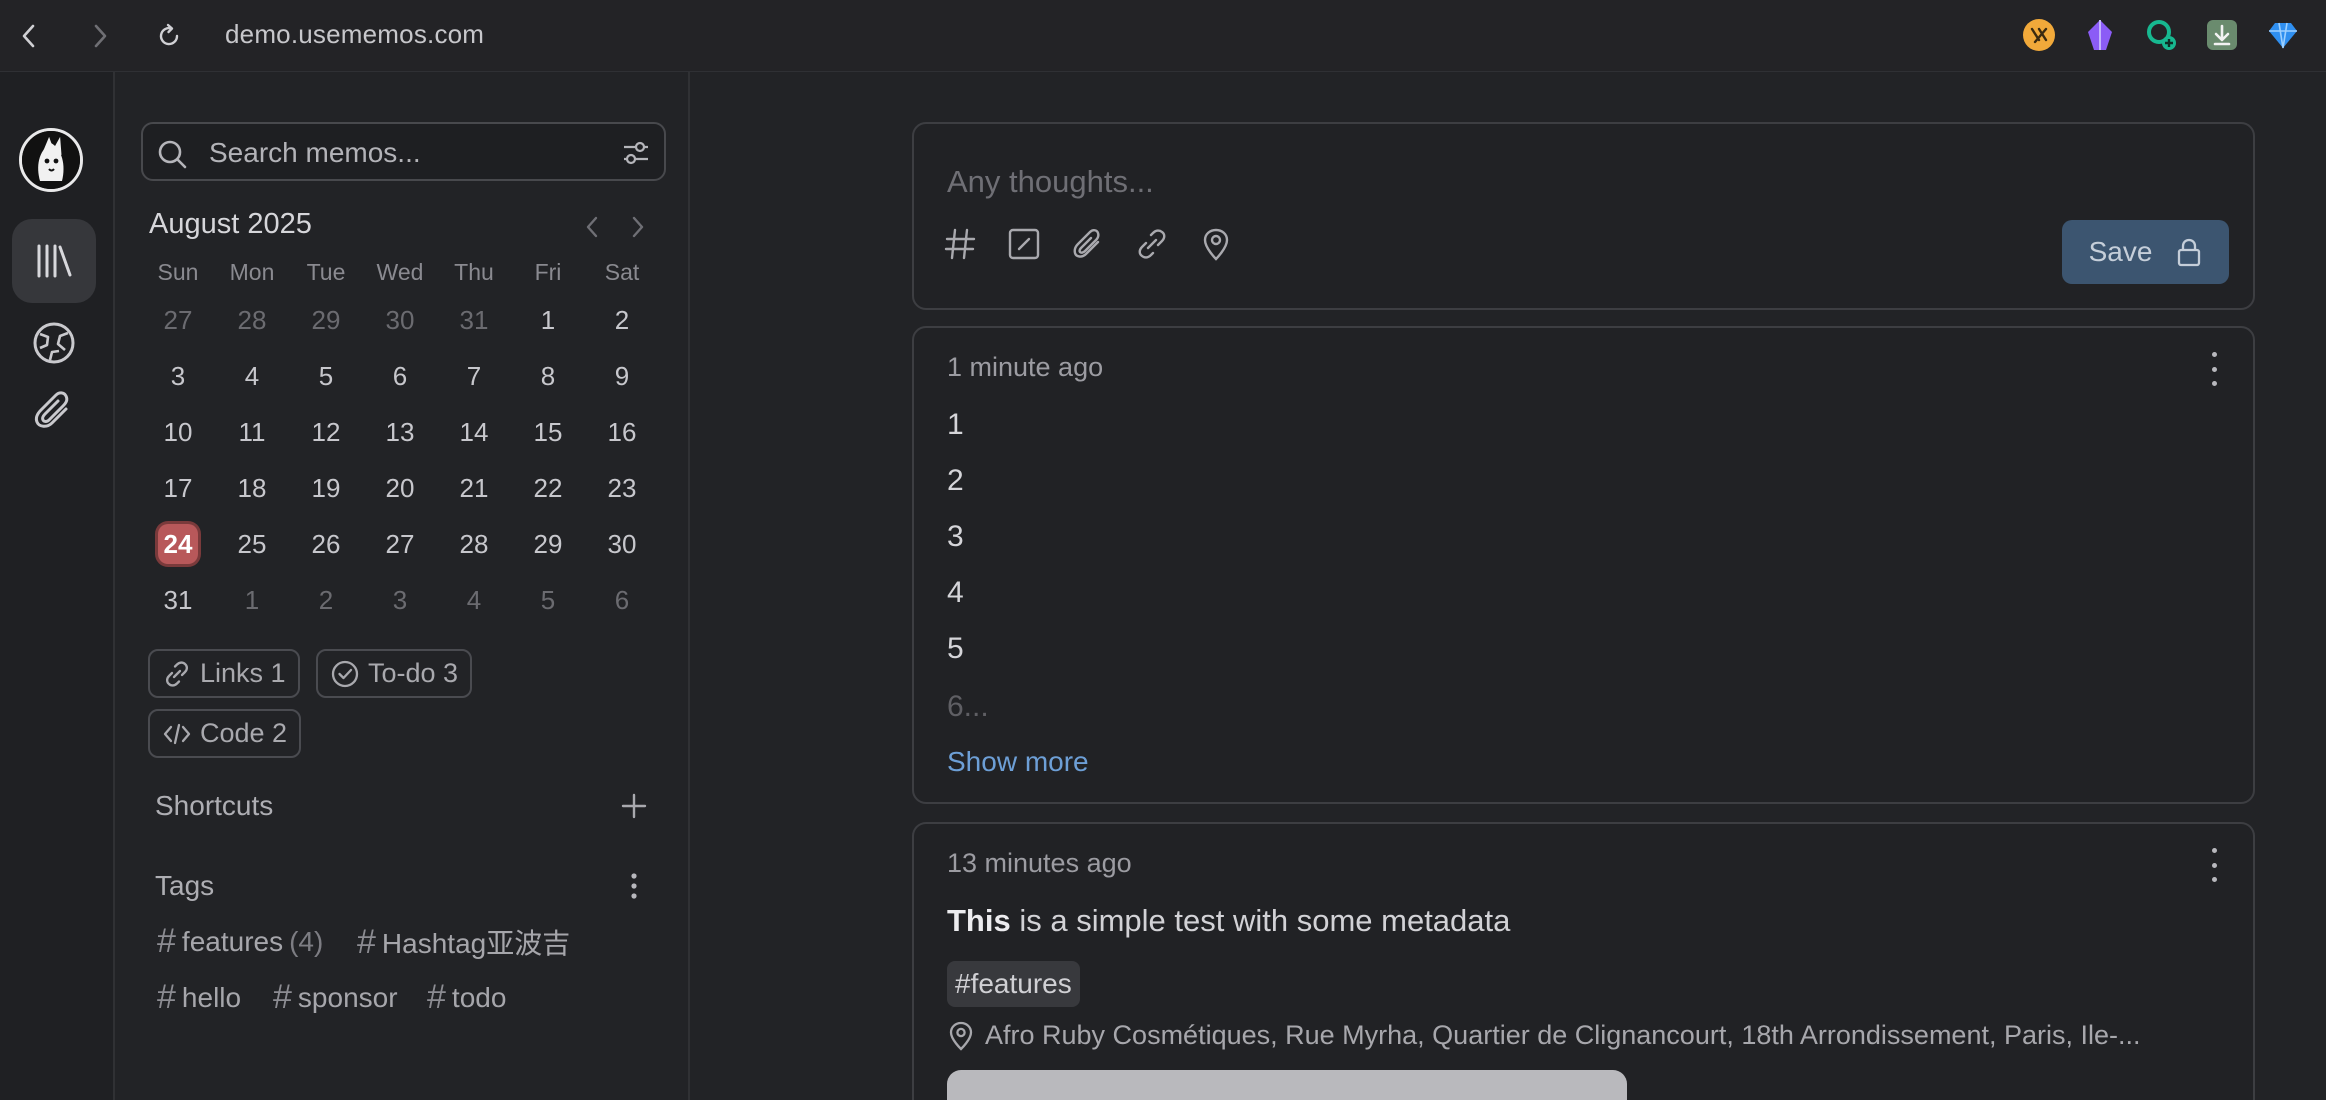  Describe the element at coordinates (178, 488) in the screenshot. I see `calendar-day: 17` at that location.